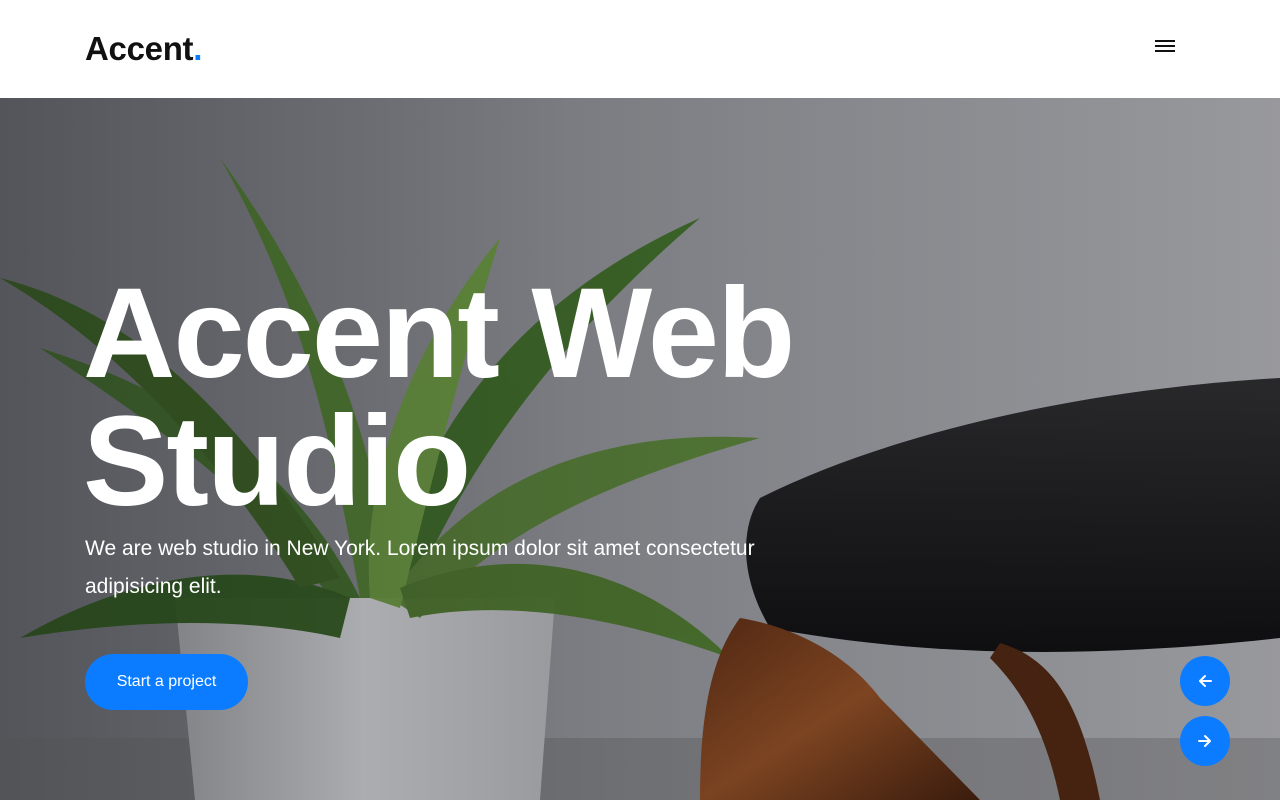 The height and width of the screenshot is (800, 1280). I want to click on start-project-button: Start a project, so click(166, 682).